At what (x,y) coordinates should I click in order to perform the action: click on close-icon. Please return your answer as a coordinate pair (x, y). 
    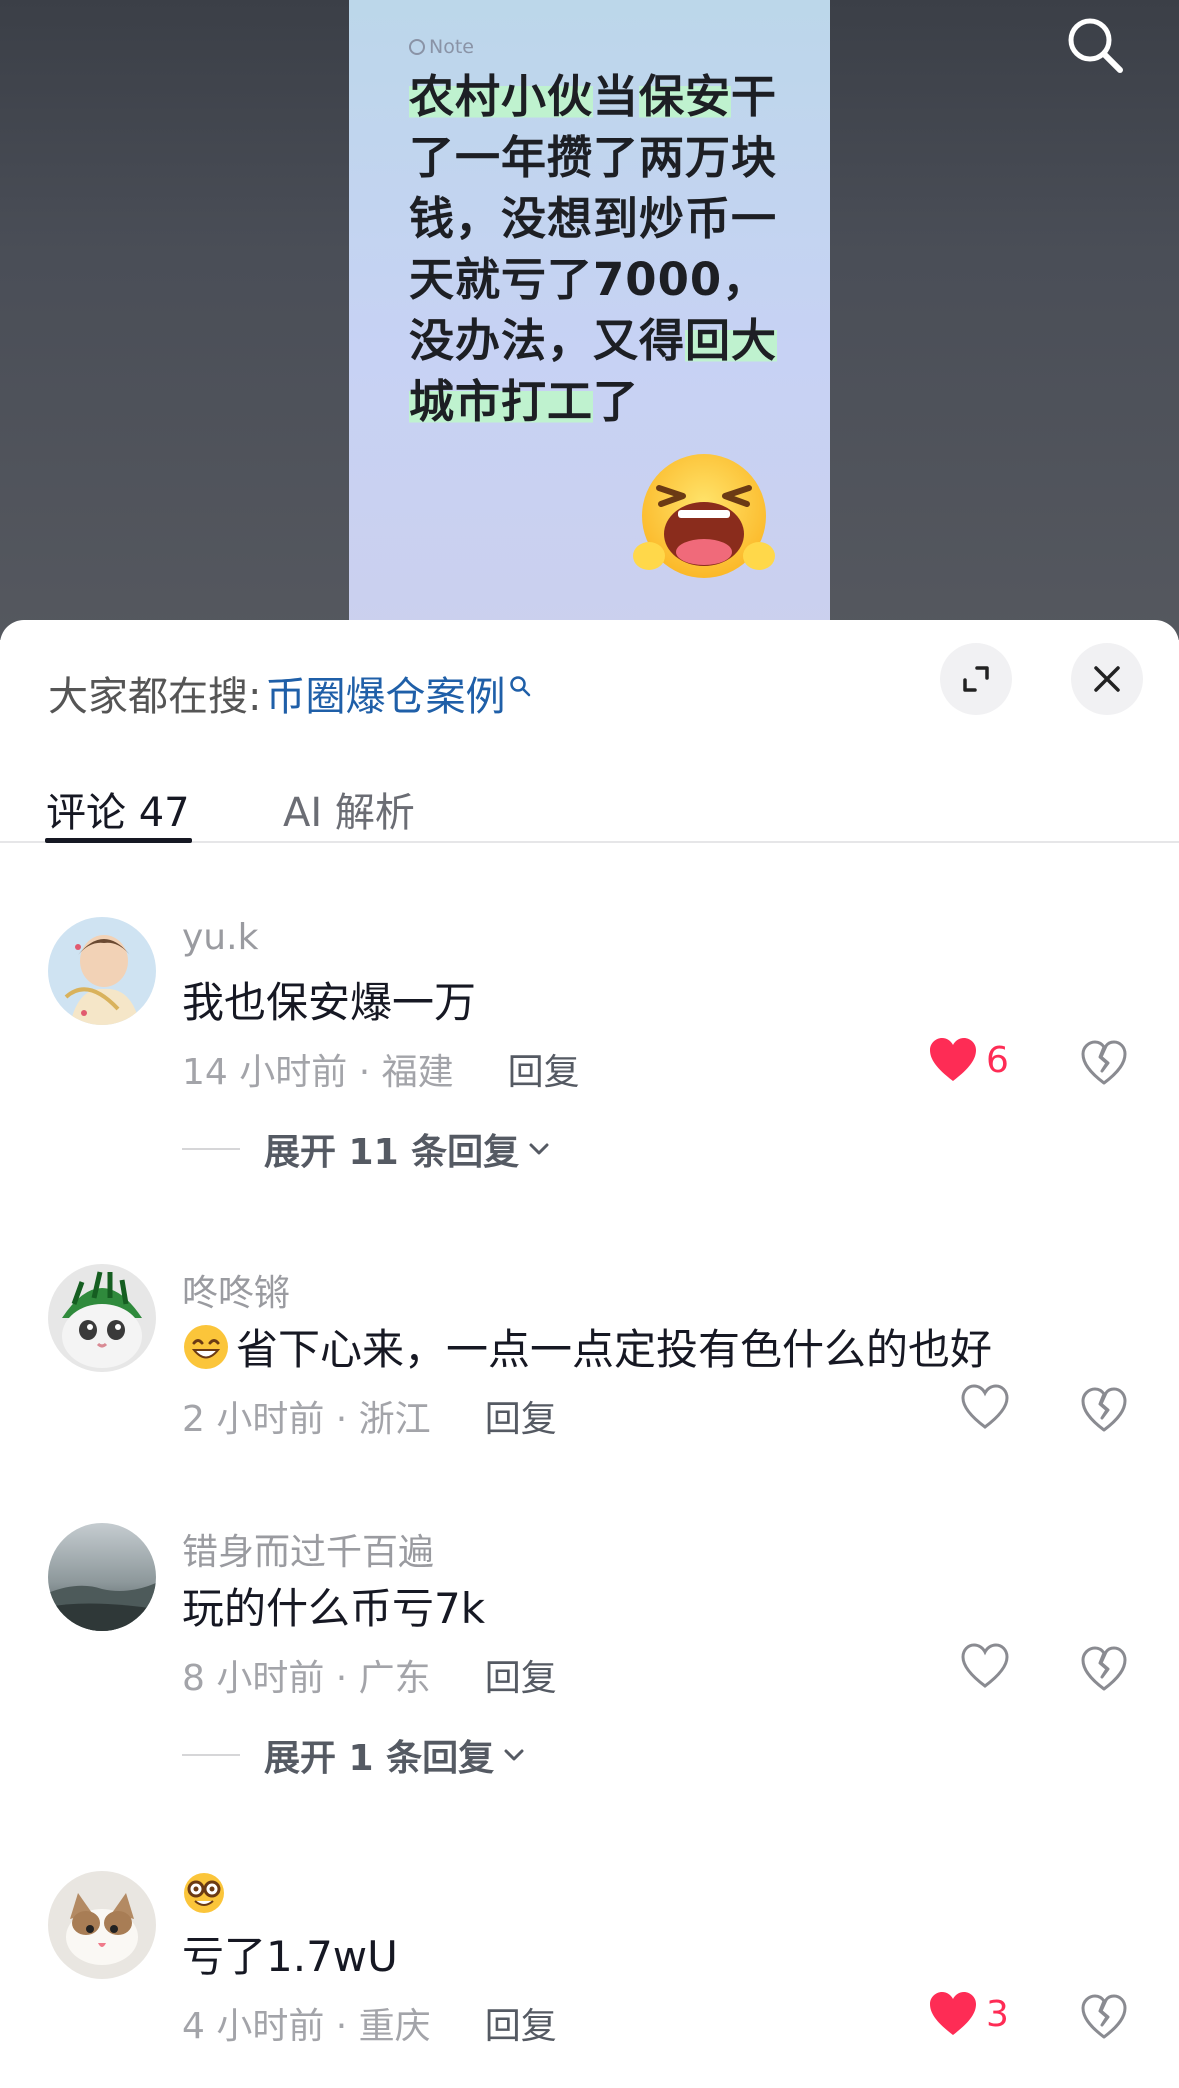
    Looking at the image, I should click on (1107, 679).